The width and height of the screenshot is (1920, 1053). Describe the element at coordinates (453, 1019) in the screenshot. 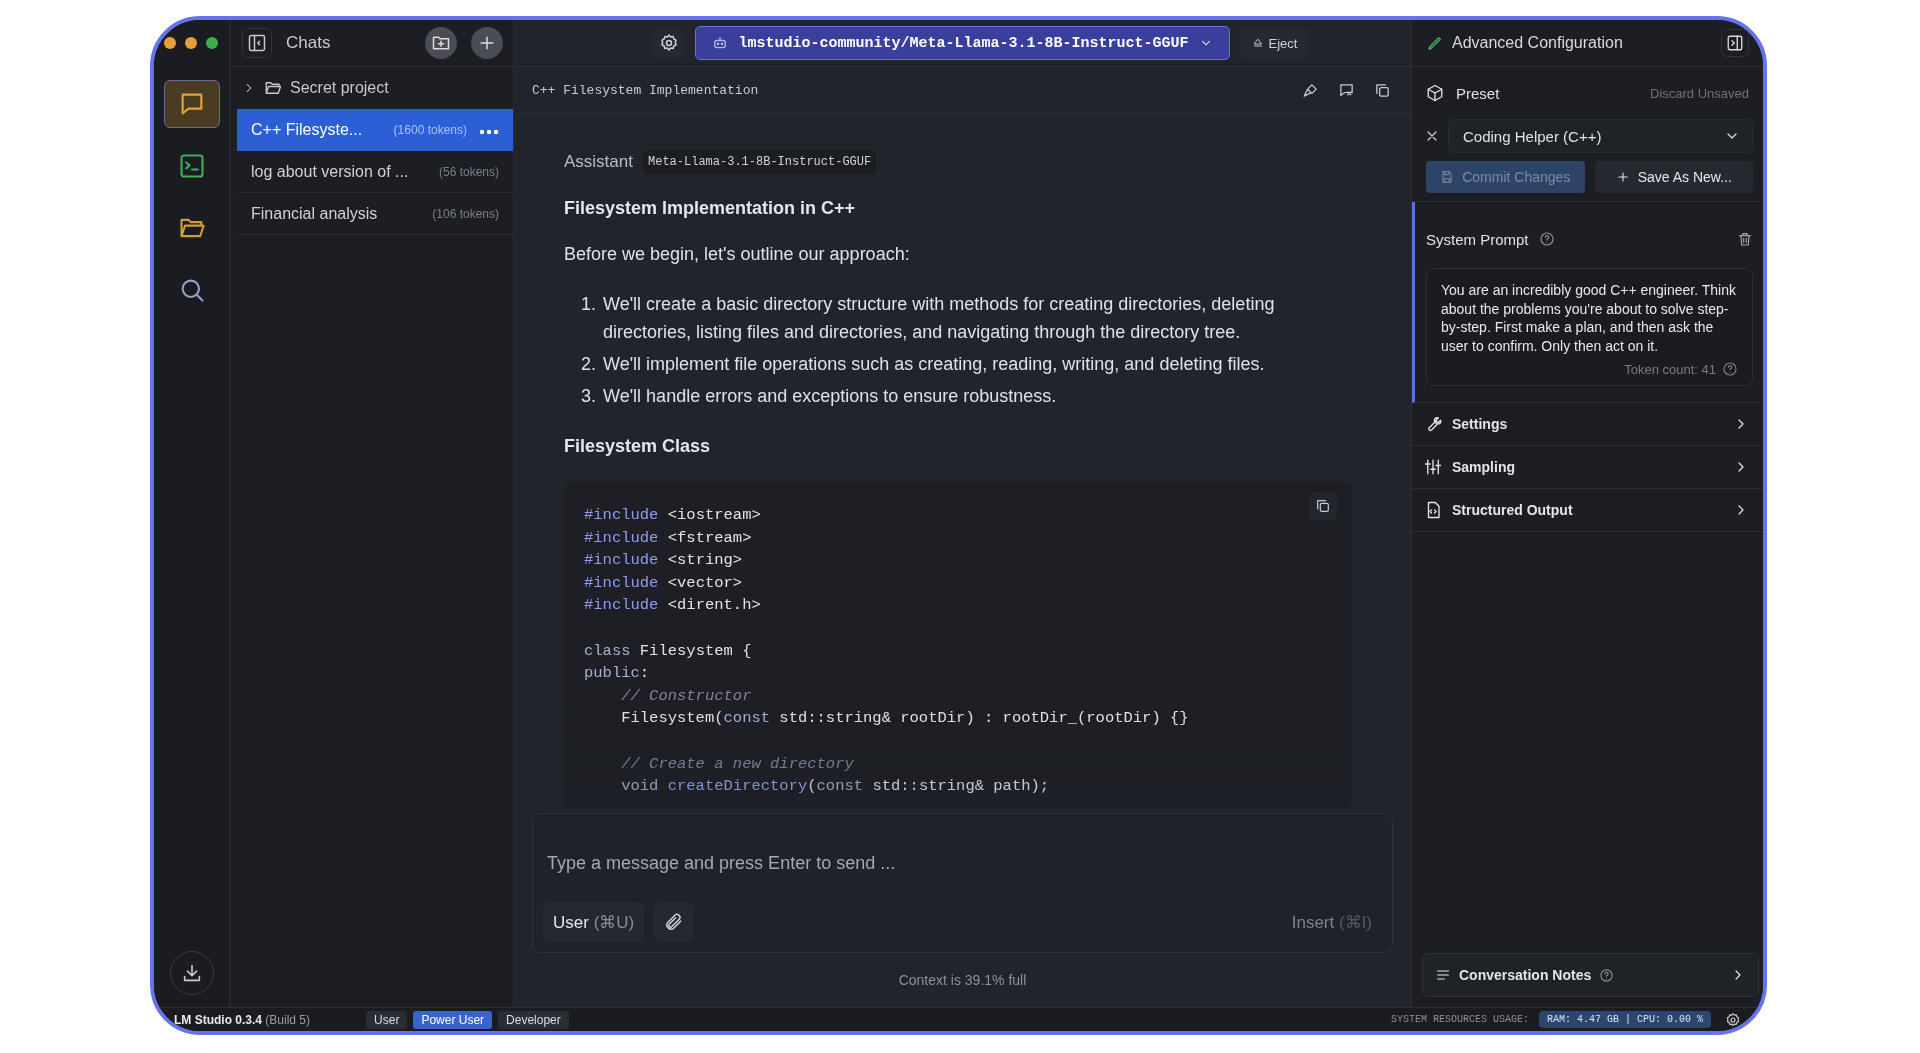

I see `mode-tab: Power User` at that location.